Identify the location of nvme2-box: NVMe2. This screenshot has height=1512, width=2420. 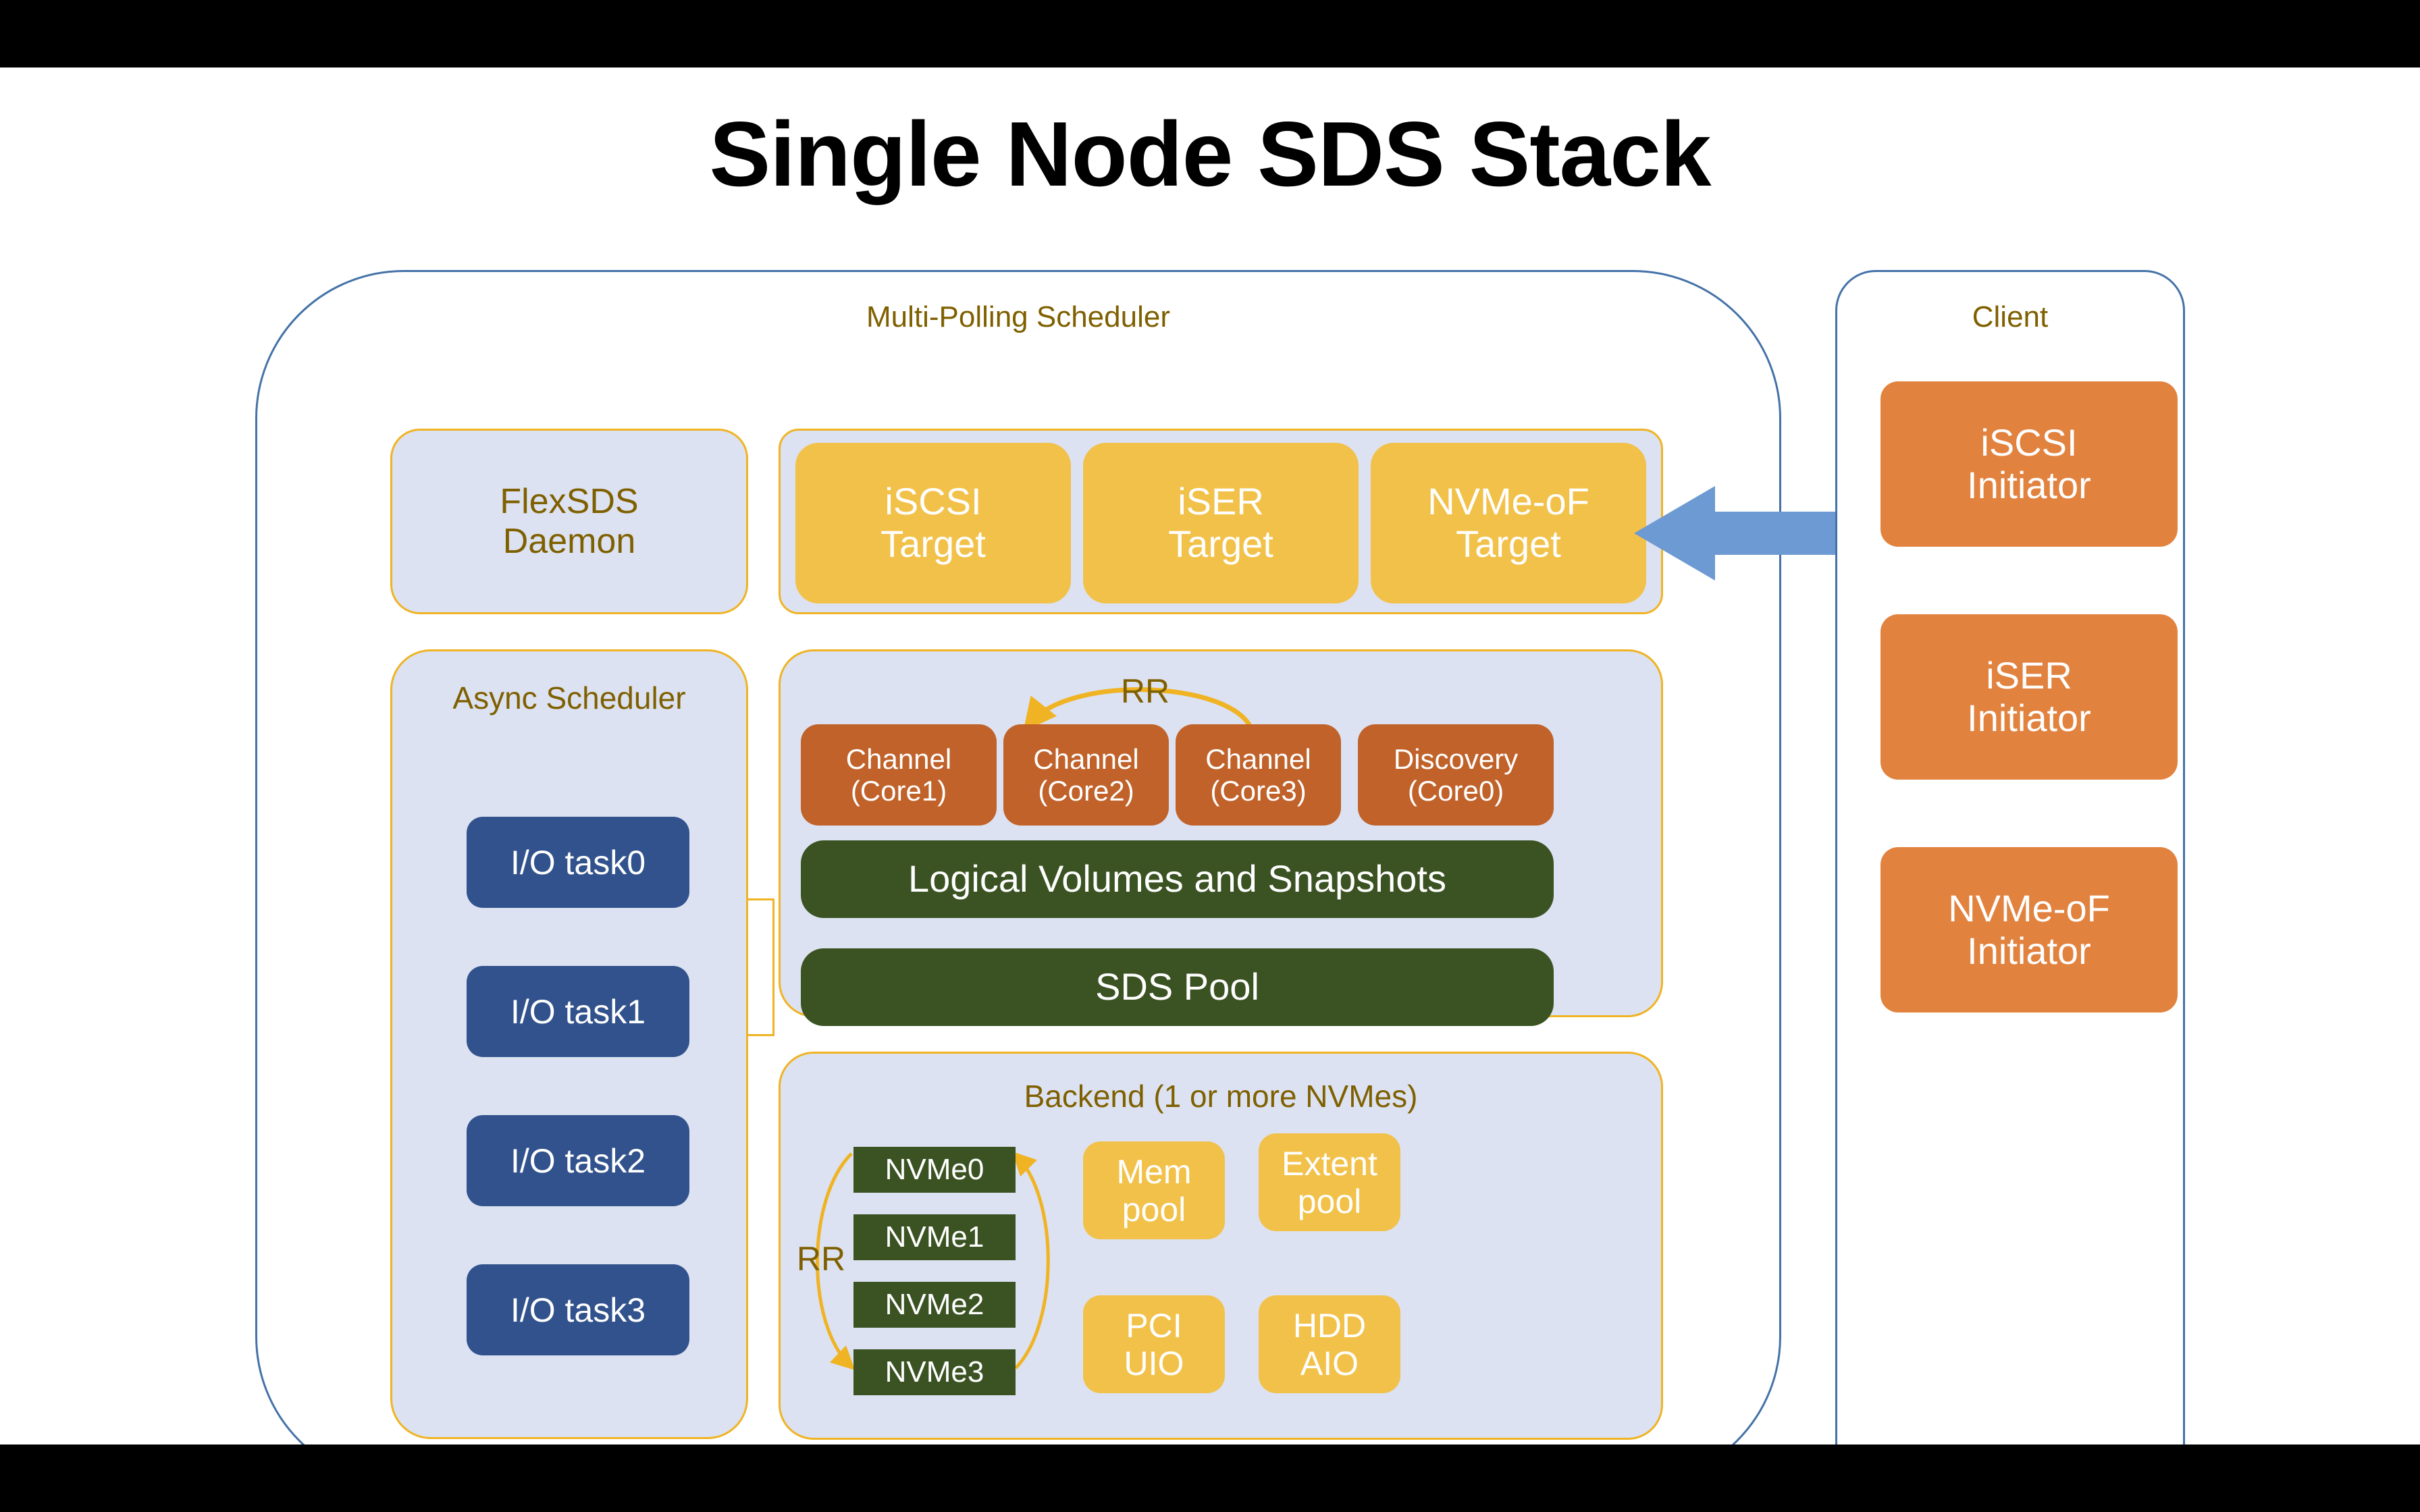
(934, 1305).